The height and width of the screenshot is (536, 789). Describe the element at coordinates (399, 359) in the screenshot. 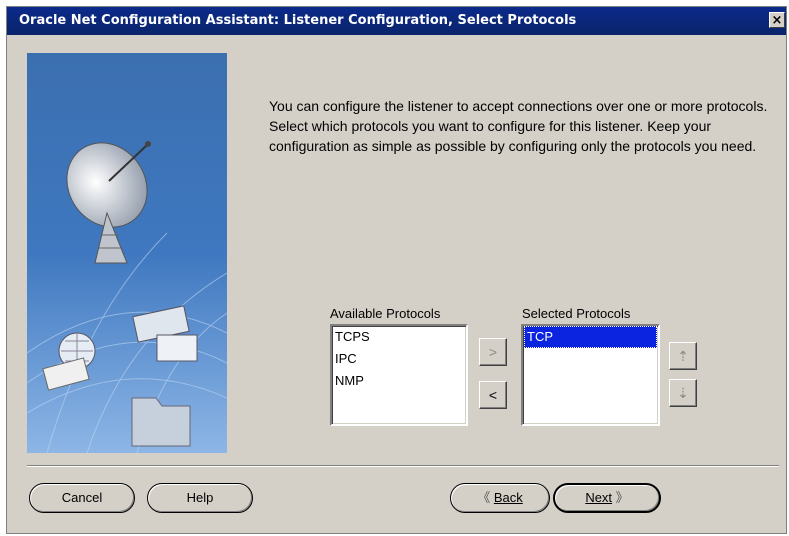

I see `list-item: IPC` at that location.